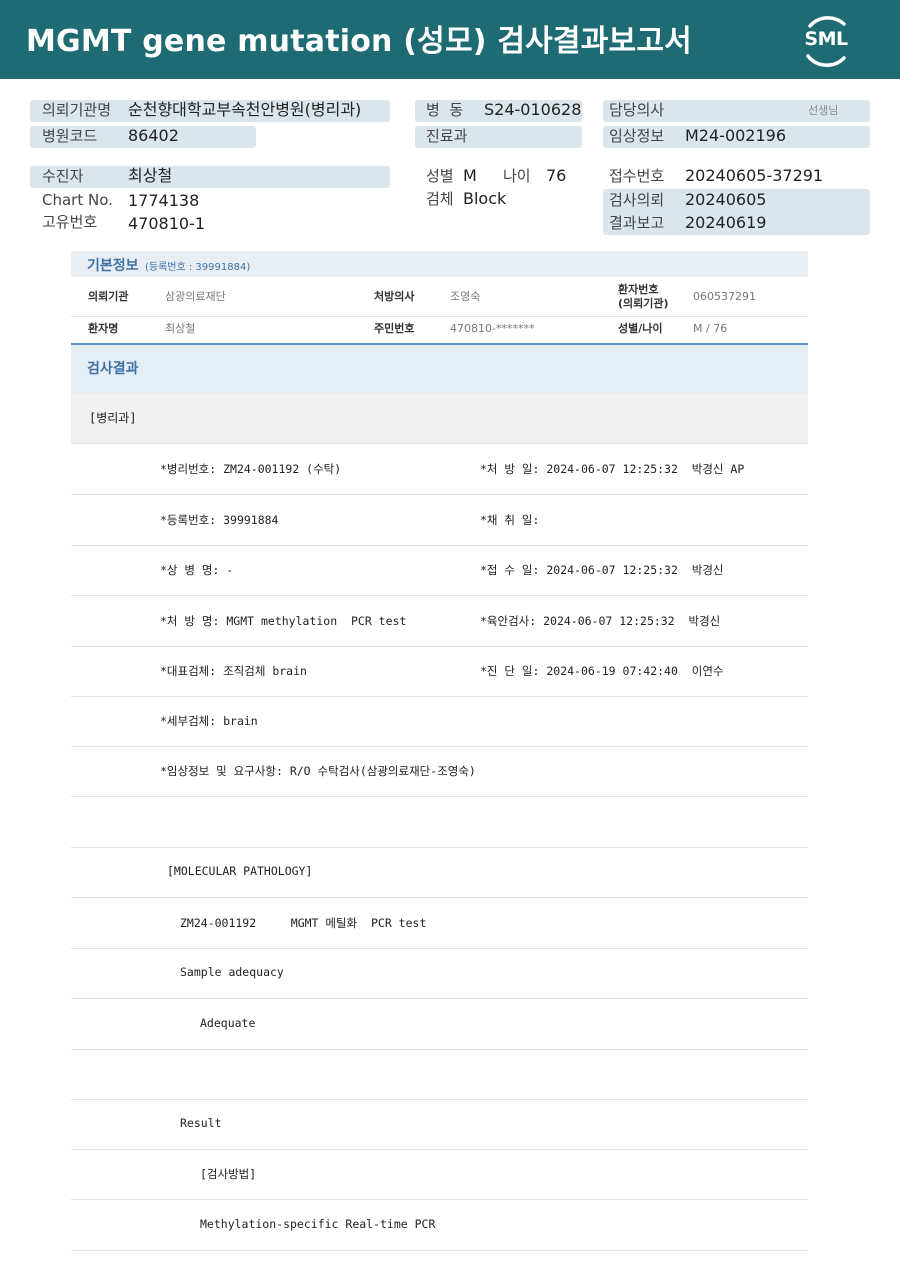 The image size is (900, 1271). What do you see at coordinates (209, 721) in the screenshot?
I see `detail-specimen: *세부검체: brain` at bounding box center [209, 721].